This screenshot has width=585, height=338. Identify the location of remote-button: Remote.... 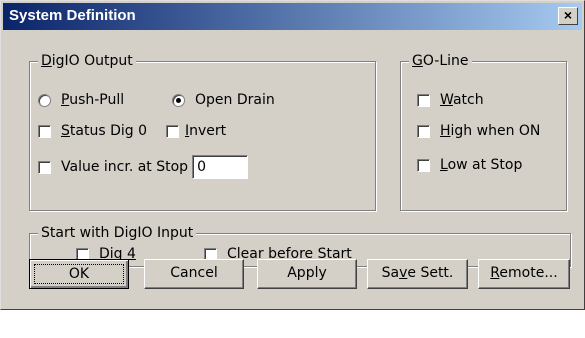
(524, 274).